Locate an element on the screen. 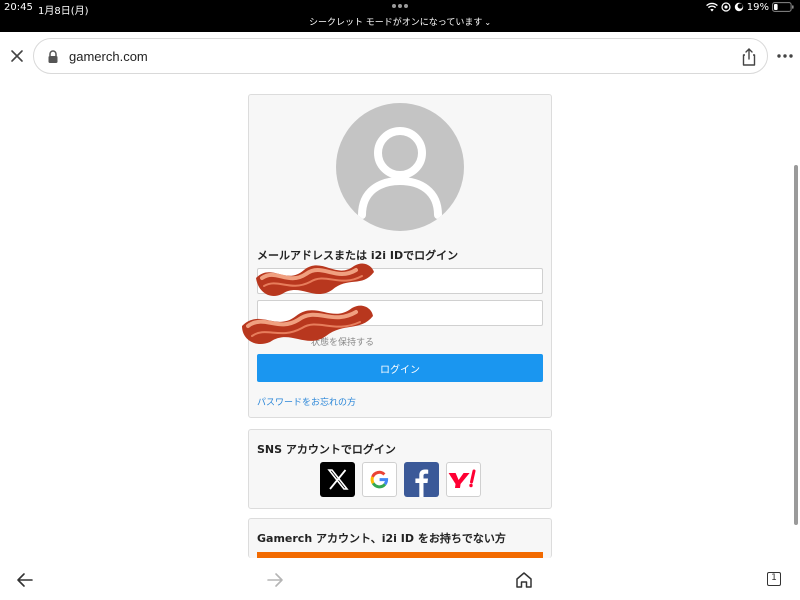  yahoo-icon is located at coordinates (462, 478).